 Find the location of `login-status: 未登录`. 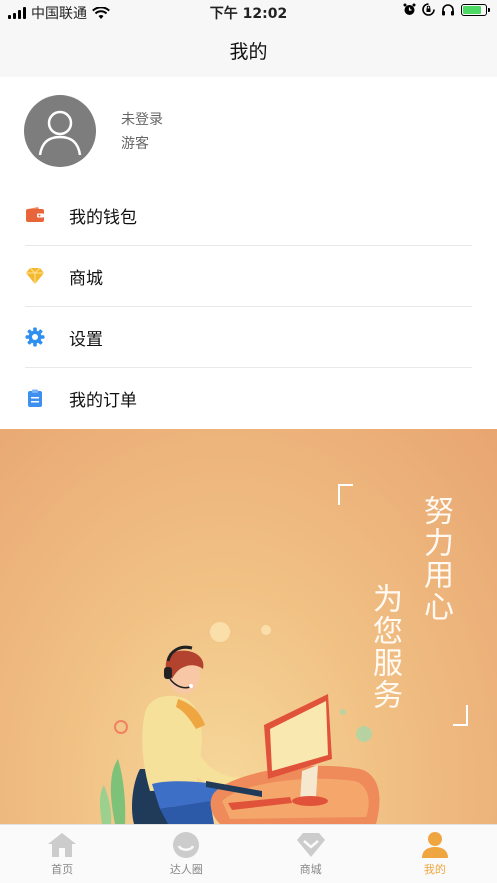

login-status: 未登录 is located at coordinates (142, 119).